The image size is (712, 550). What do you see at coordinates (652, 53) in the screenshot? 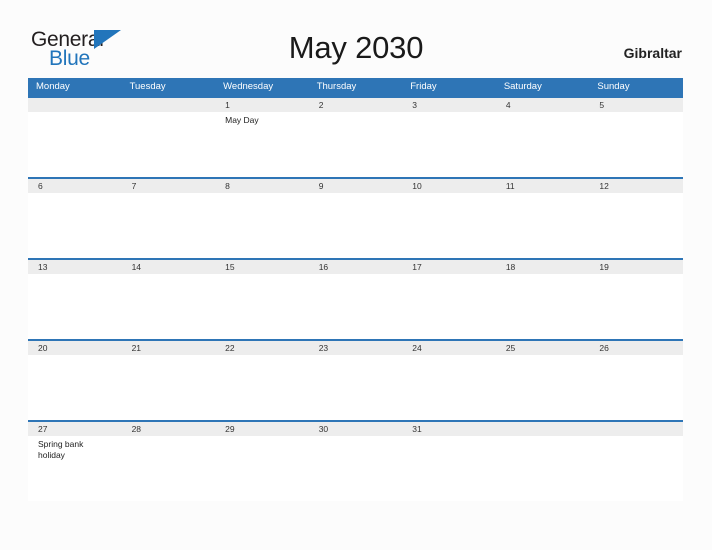
I see `calendar-location: Gibraltar` at bounding box center [652, 53].